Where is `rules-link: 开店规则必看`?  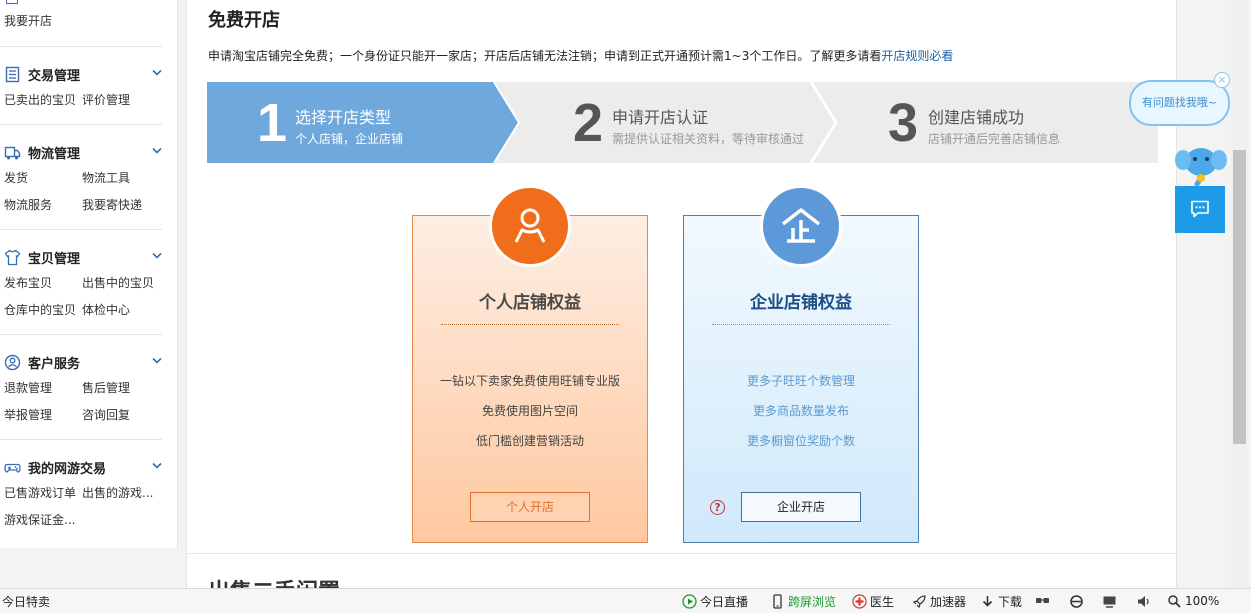 rules-link: 开店规则必看 is located at coordinates (917, 56).